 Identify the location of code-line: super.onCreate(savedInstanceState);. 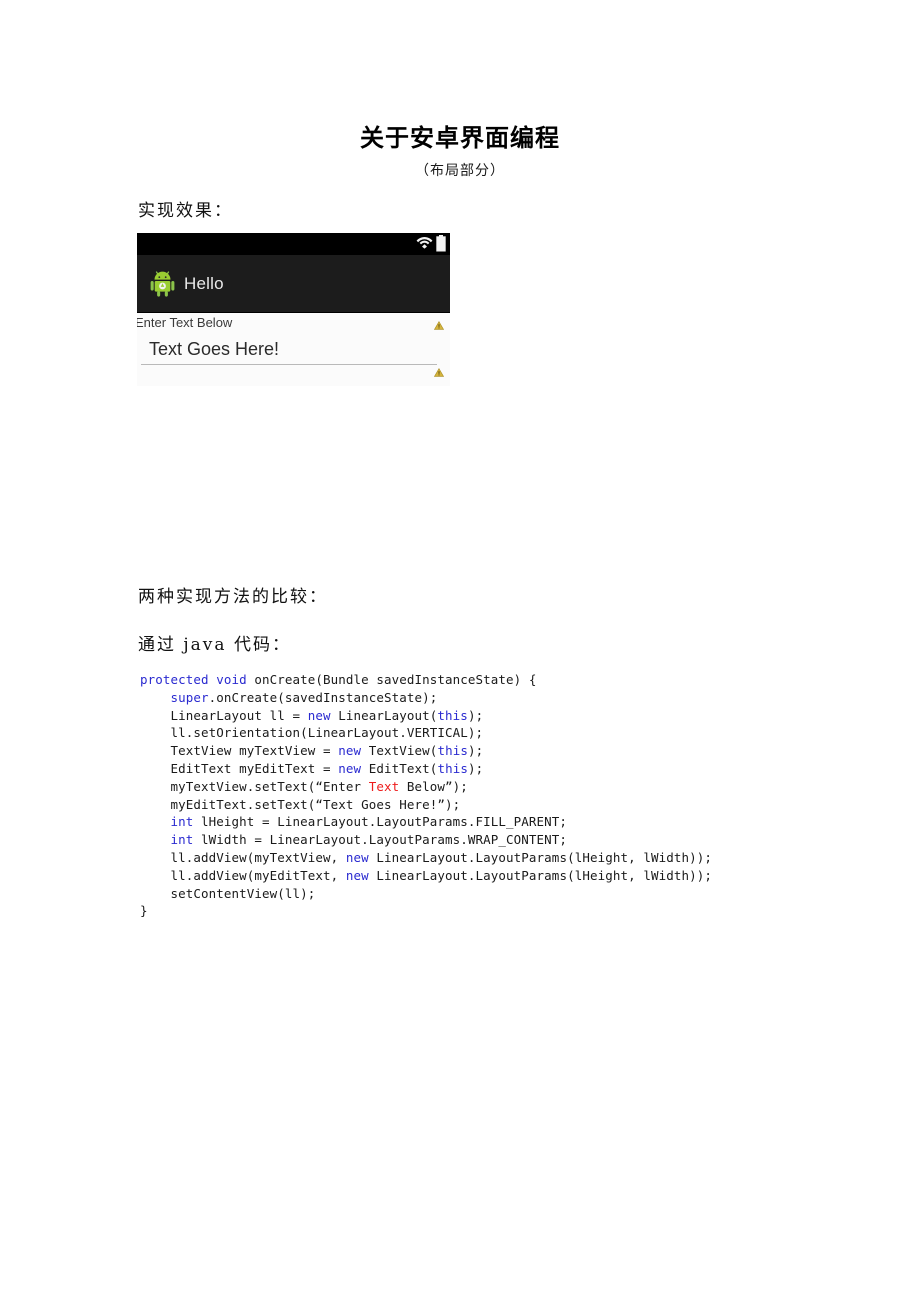
(426, 698).